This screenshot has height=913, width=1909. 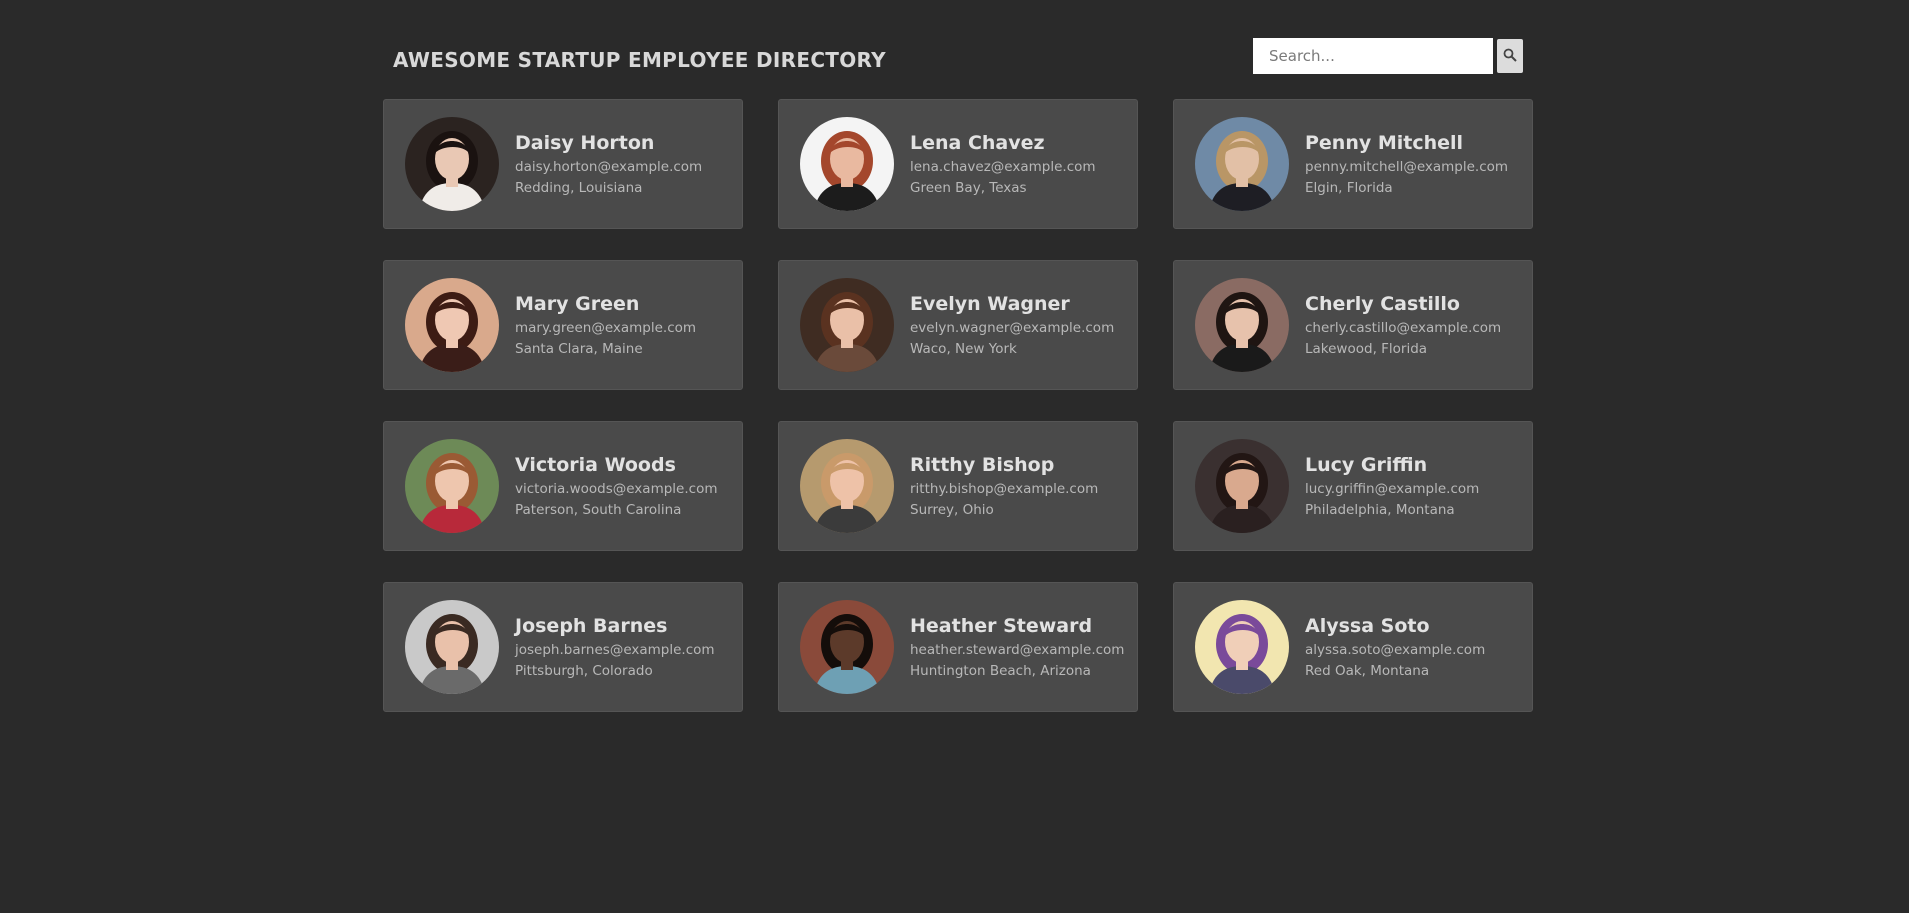 I want to click on employee-location: Red Oak, Montana, so click(x=1367, y=671).